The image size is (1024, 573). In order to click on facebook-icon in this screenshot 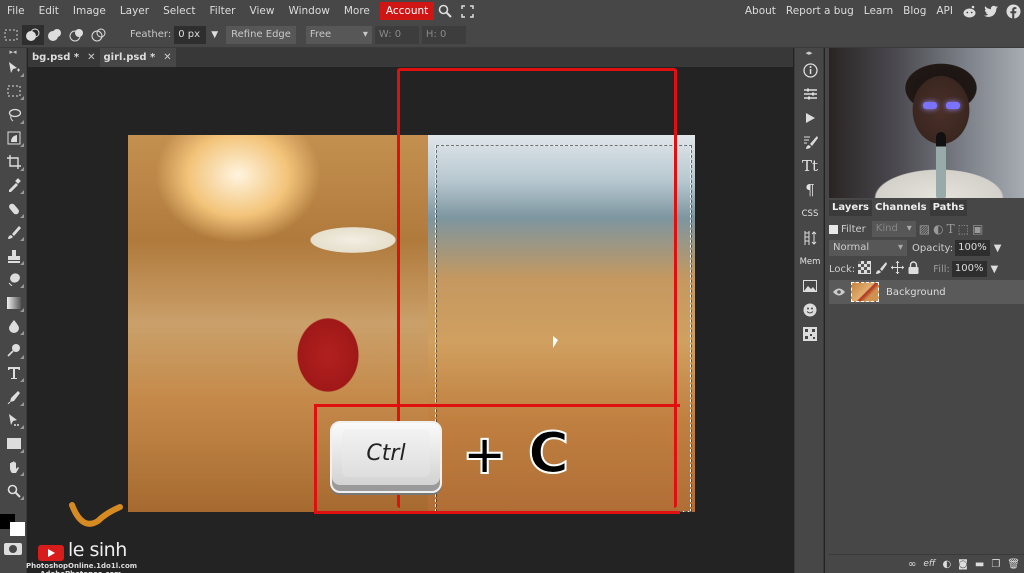, I will do `click(1013, 11)`.